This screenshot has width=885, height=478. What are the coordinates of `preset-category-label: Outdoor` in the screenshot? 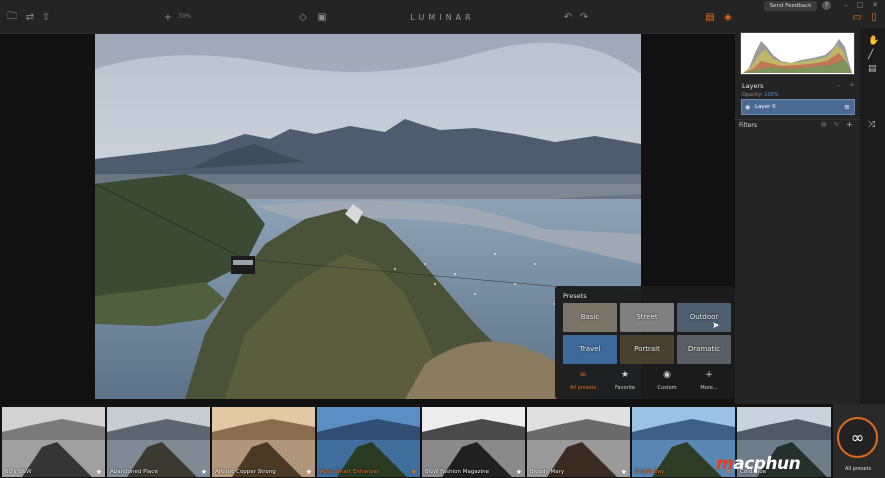 It's located at (704, 317).